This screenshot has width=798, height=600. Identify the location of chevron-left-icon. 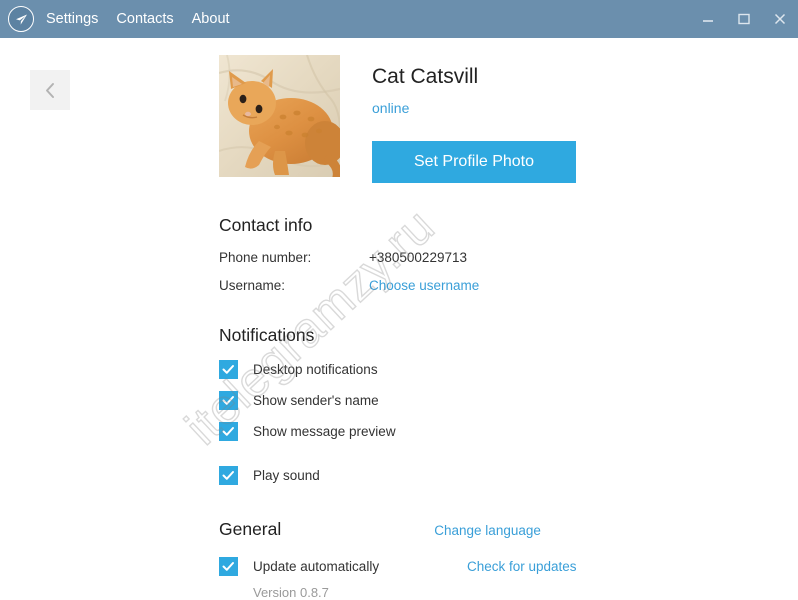
(49, 90).